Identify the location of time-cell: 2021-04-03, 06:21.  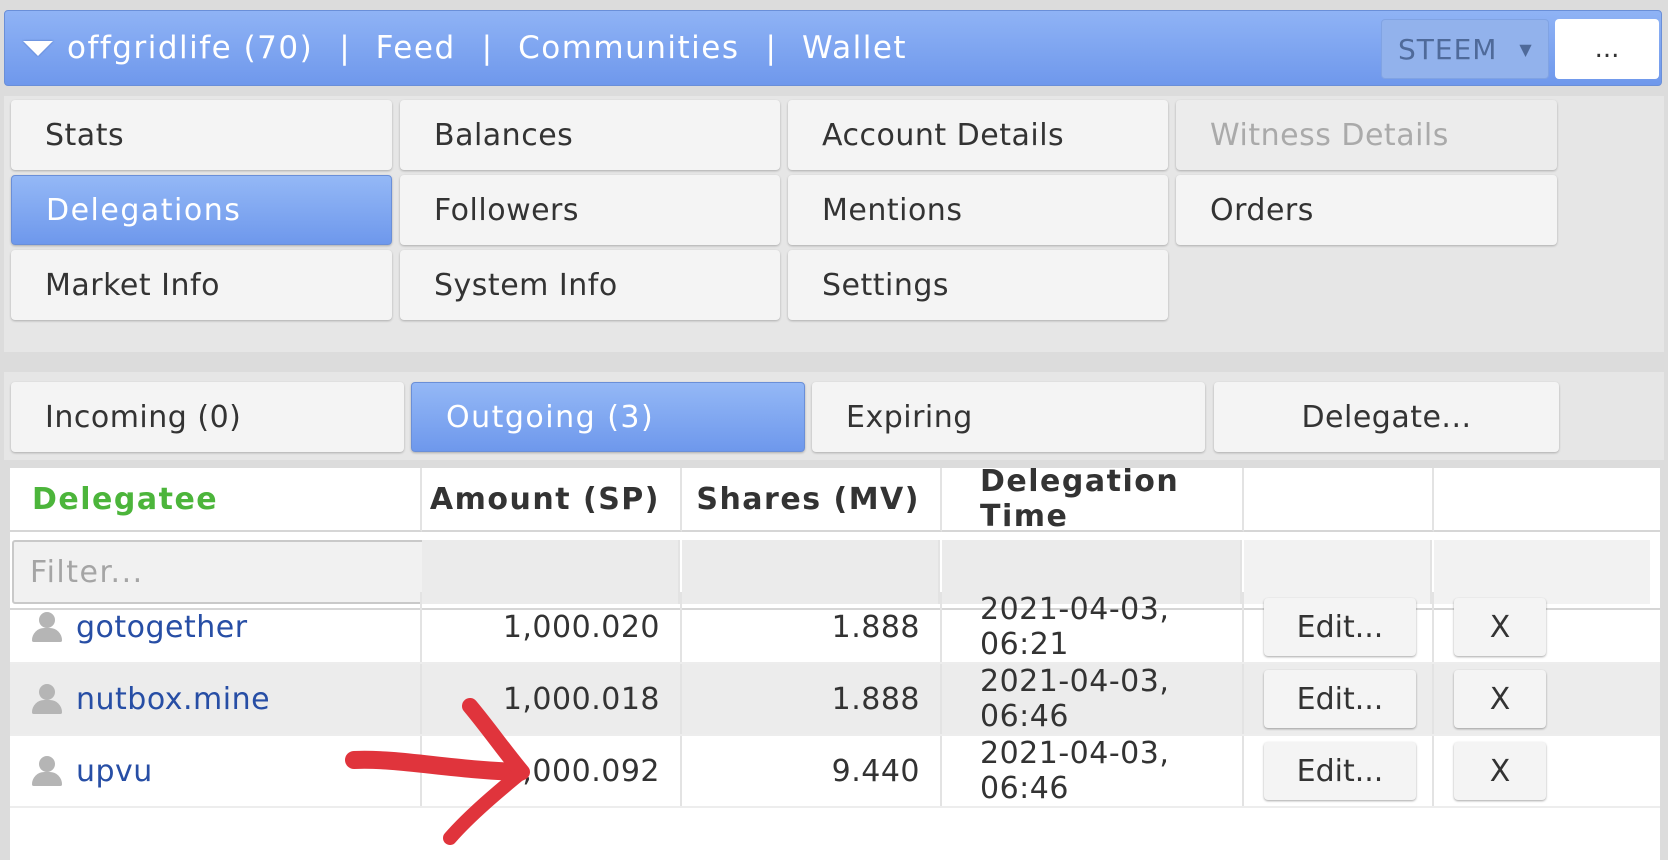
(1093, 627).